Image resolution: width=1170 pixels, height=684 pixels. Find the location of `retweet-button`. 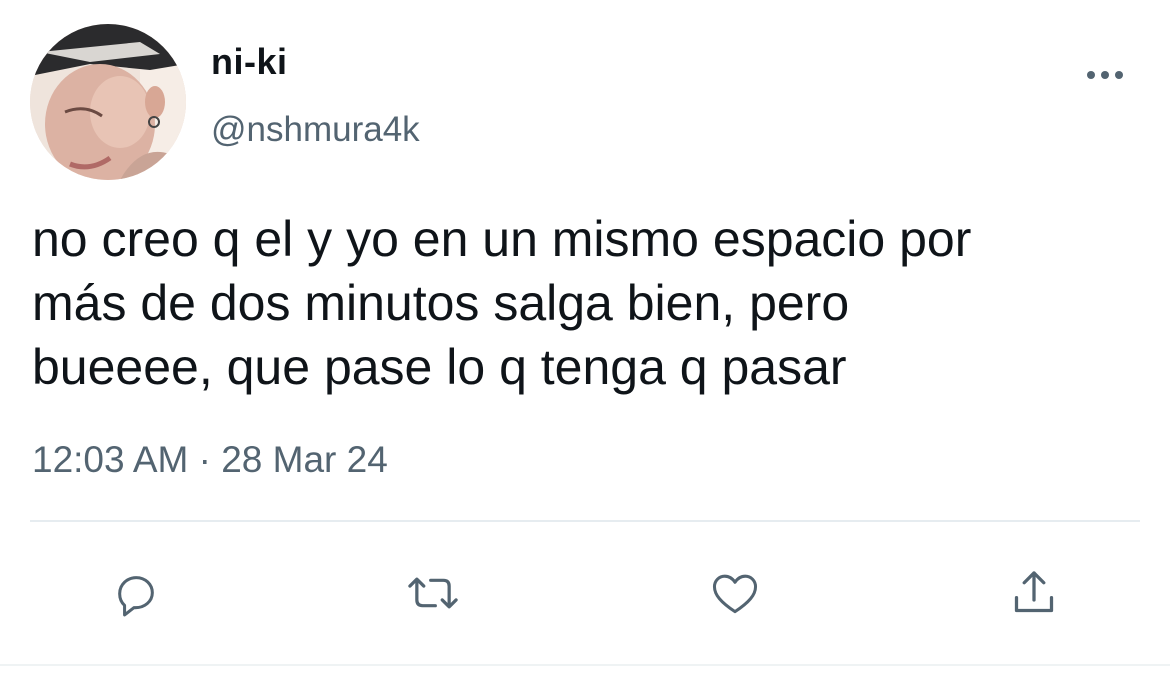

retweet-button is located at coordinates (433, 593).